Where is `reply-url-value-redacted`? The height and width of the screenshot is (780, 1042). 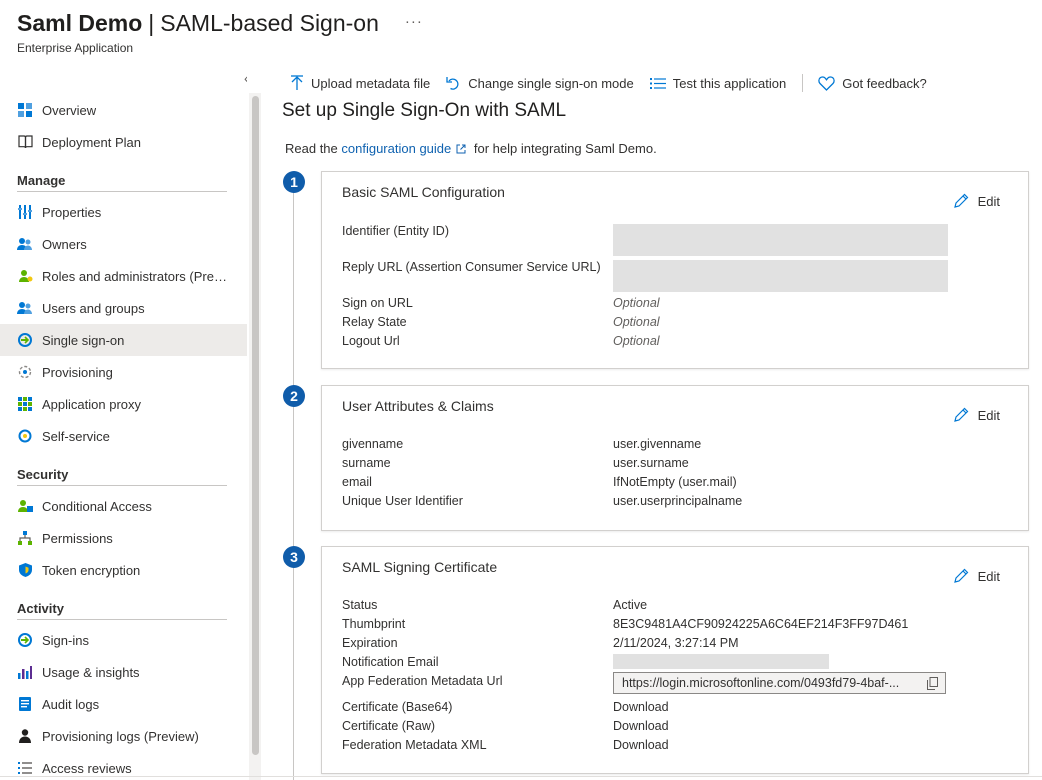 reply-url-value-redacted is located at coordinates (780, 276).